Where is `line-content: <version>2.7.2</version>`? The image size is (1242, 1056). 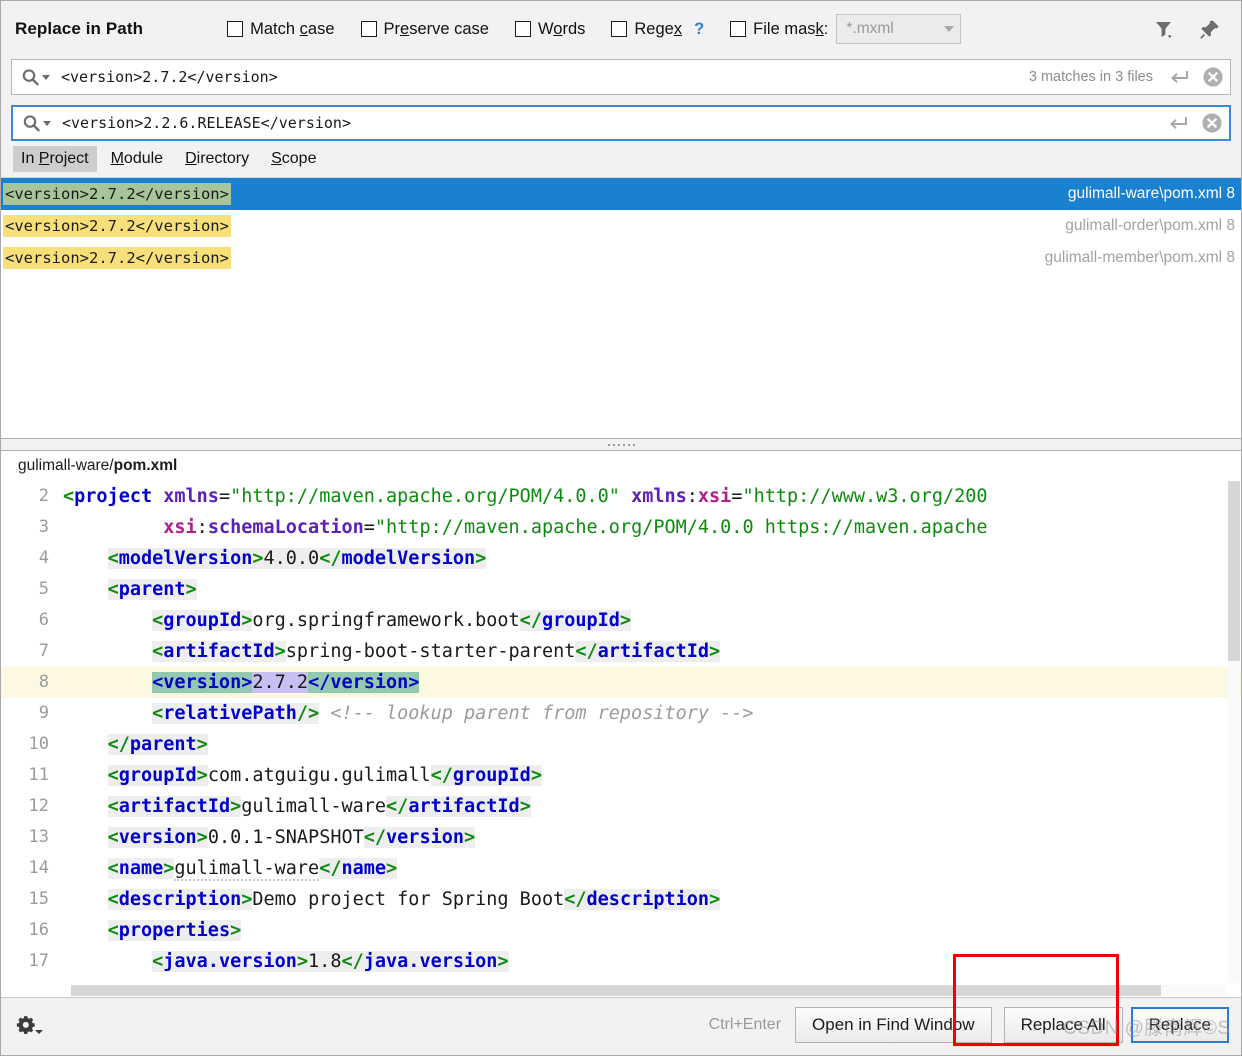
line-content: <version>2.7.2</version> is located at coordinates (286, 682).